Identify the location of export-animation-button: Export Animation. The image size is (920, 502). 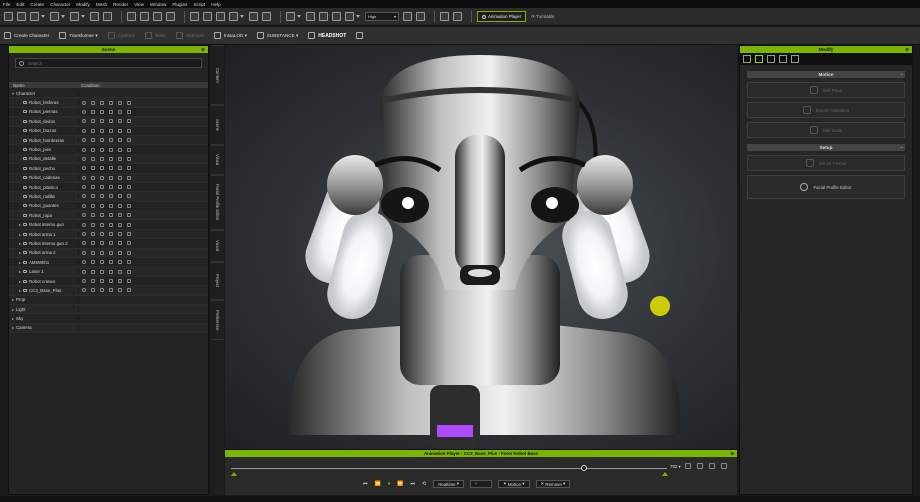
(826, 110).